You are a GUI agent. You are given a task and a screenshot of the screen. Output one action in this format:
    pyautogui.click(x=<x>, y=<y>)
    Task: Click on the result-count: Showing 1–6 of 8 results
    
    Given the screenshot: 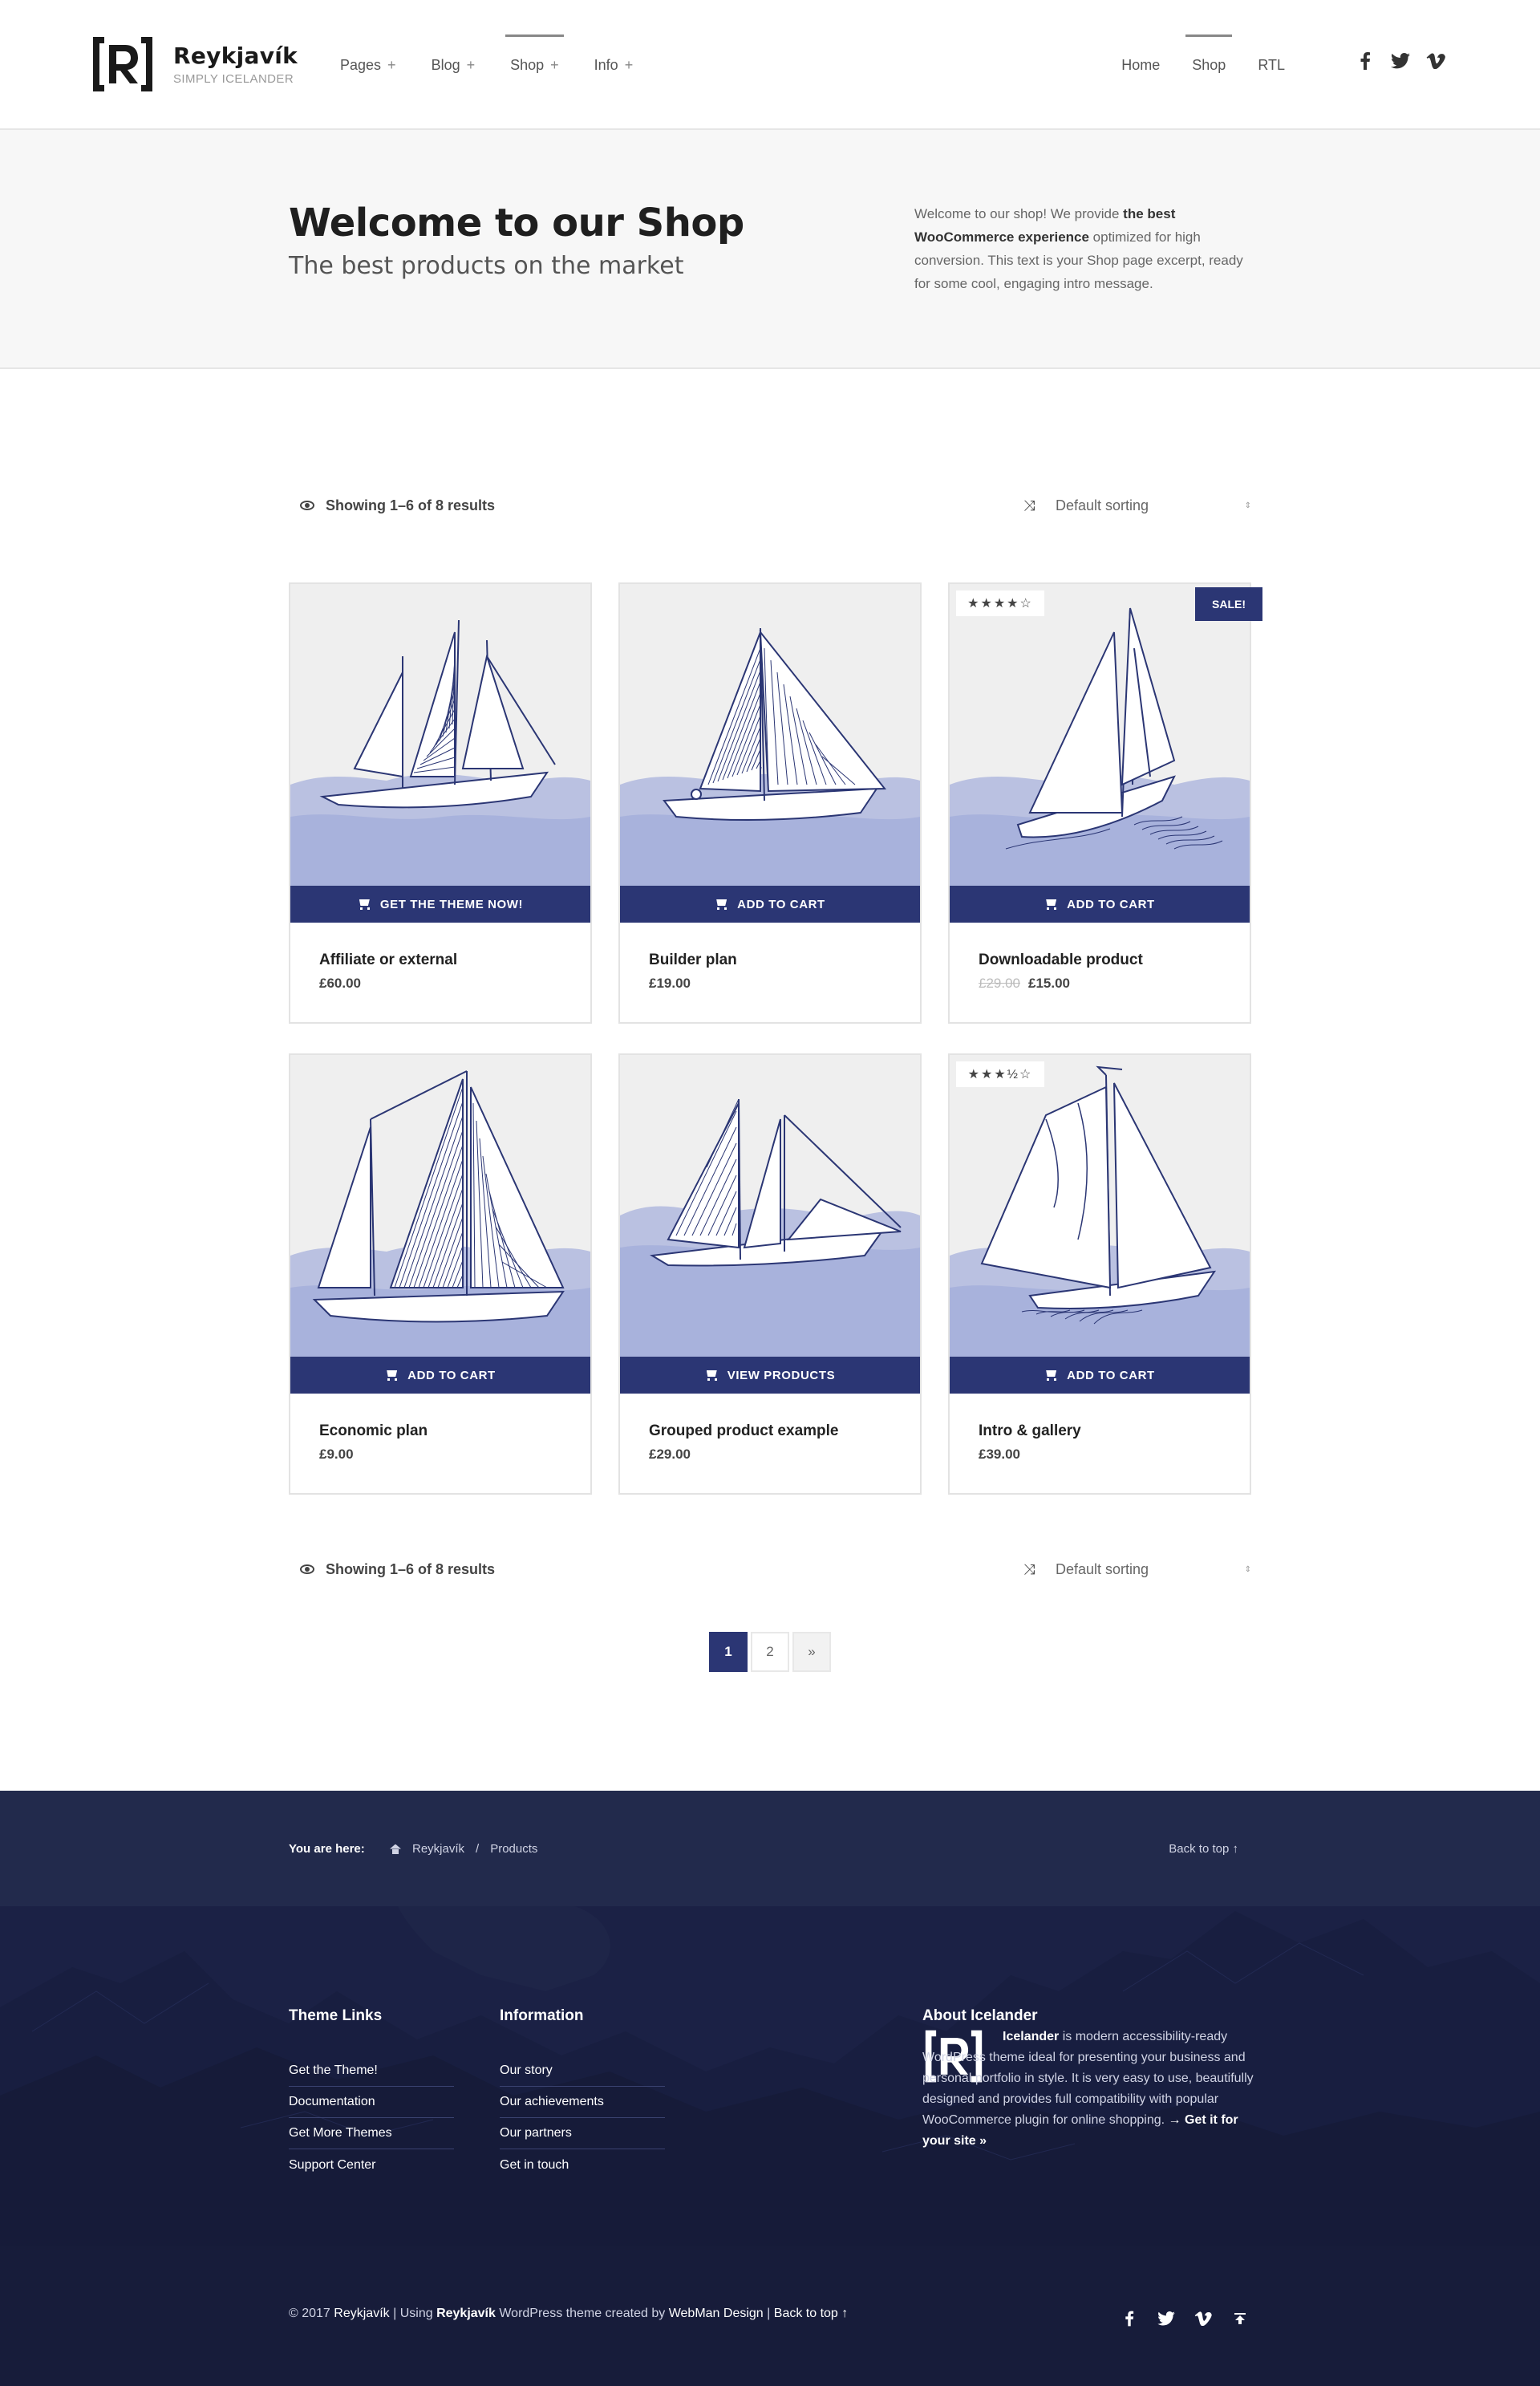 What is the action you would take?
    pyautogui.click(x=392, y=505)
    